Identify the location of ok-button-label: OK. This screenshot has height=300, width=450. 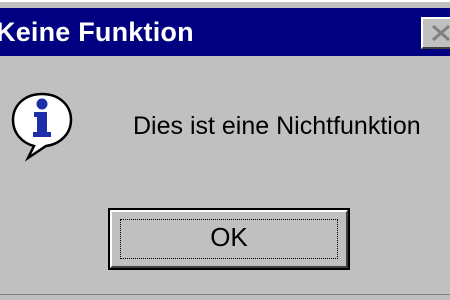
(229, 237).